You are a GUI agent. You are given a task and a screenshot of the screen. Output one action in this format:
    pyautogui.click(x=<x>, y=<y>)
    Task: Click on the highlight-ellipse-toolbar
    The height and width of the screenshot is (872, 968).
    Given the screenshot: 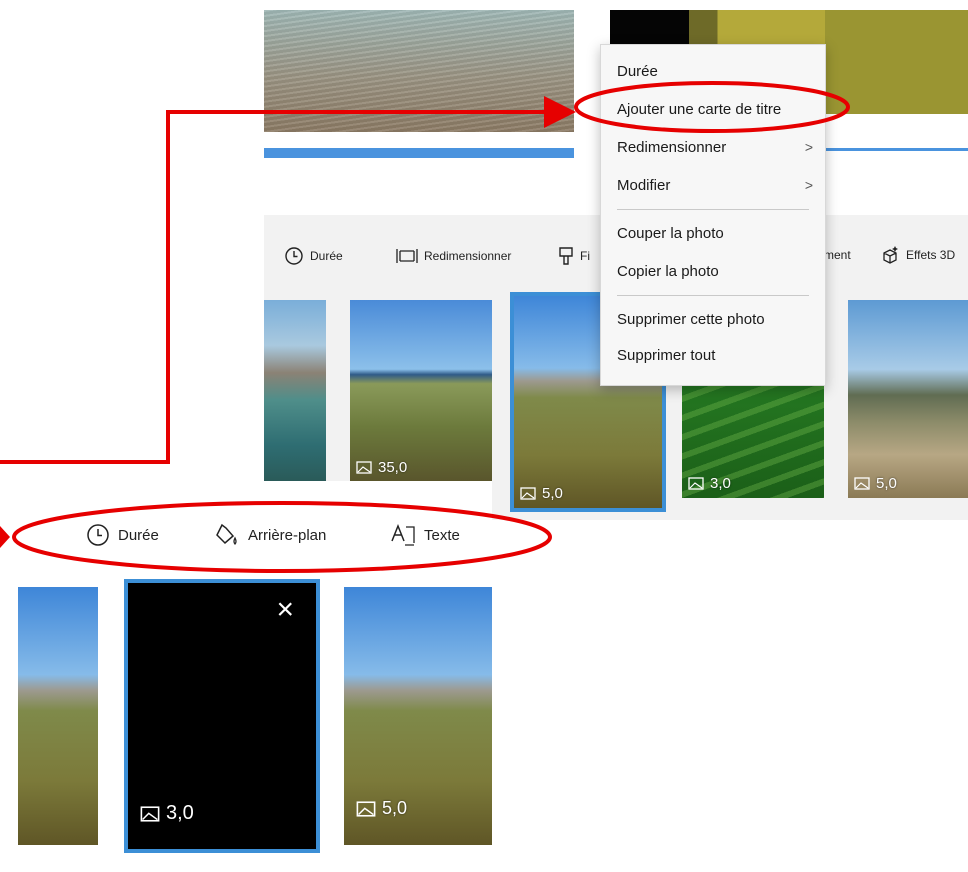 What is the action you would take?
    pyautogui.click(x=282, y=537)
    